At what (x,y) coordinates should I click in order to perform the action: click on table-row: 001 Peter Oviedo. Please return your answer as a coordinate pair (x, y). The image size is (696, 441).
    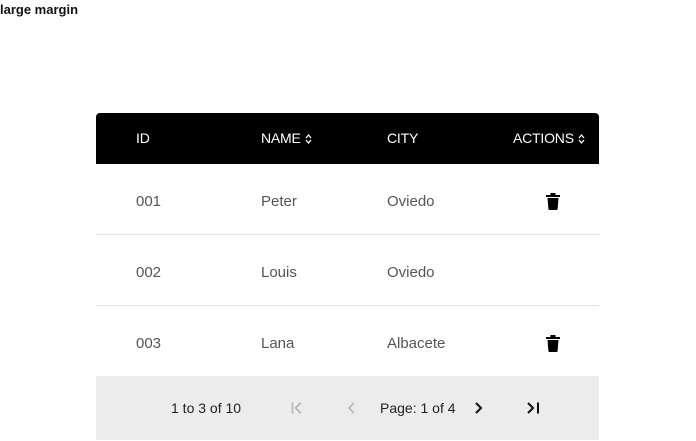
    Looking at the image, I should click on (347, 199).